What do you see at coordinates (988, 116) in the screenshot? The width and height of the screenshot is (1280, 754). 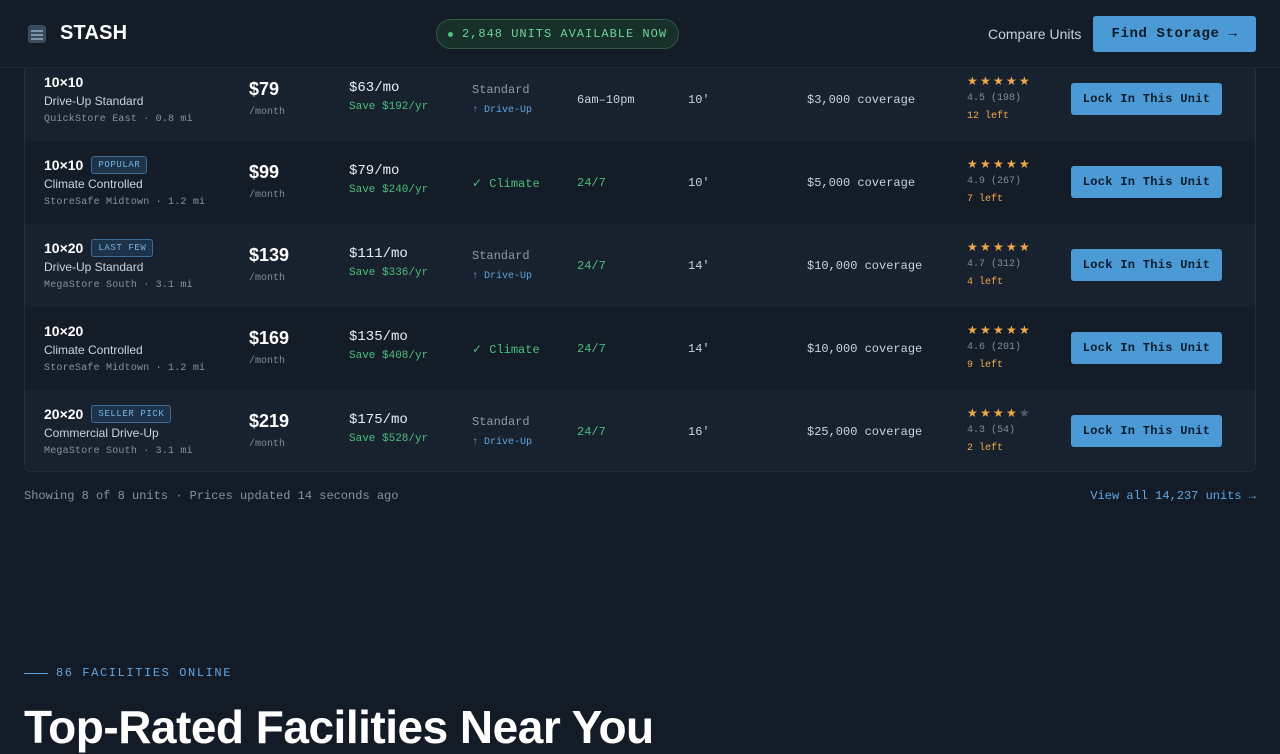 I see `units-left: 12 left` at bounding box center [988, 116].